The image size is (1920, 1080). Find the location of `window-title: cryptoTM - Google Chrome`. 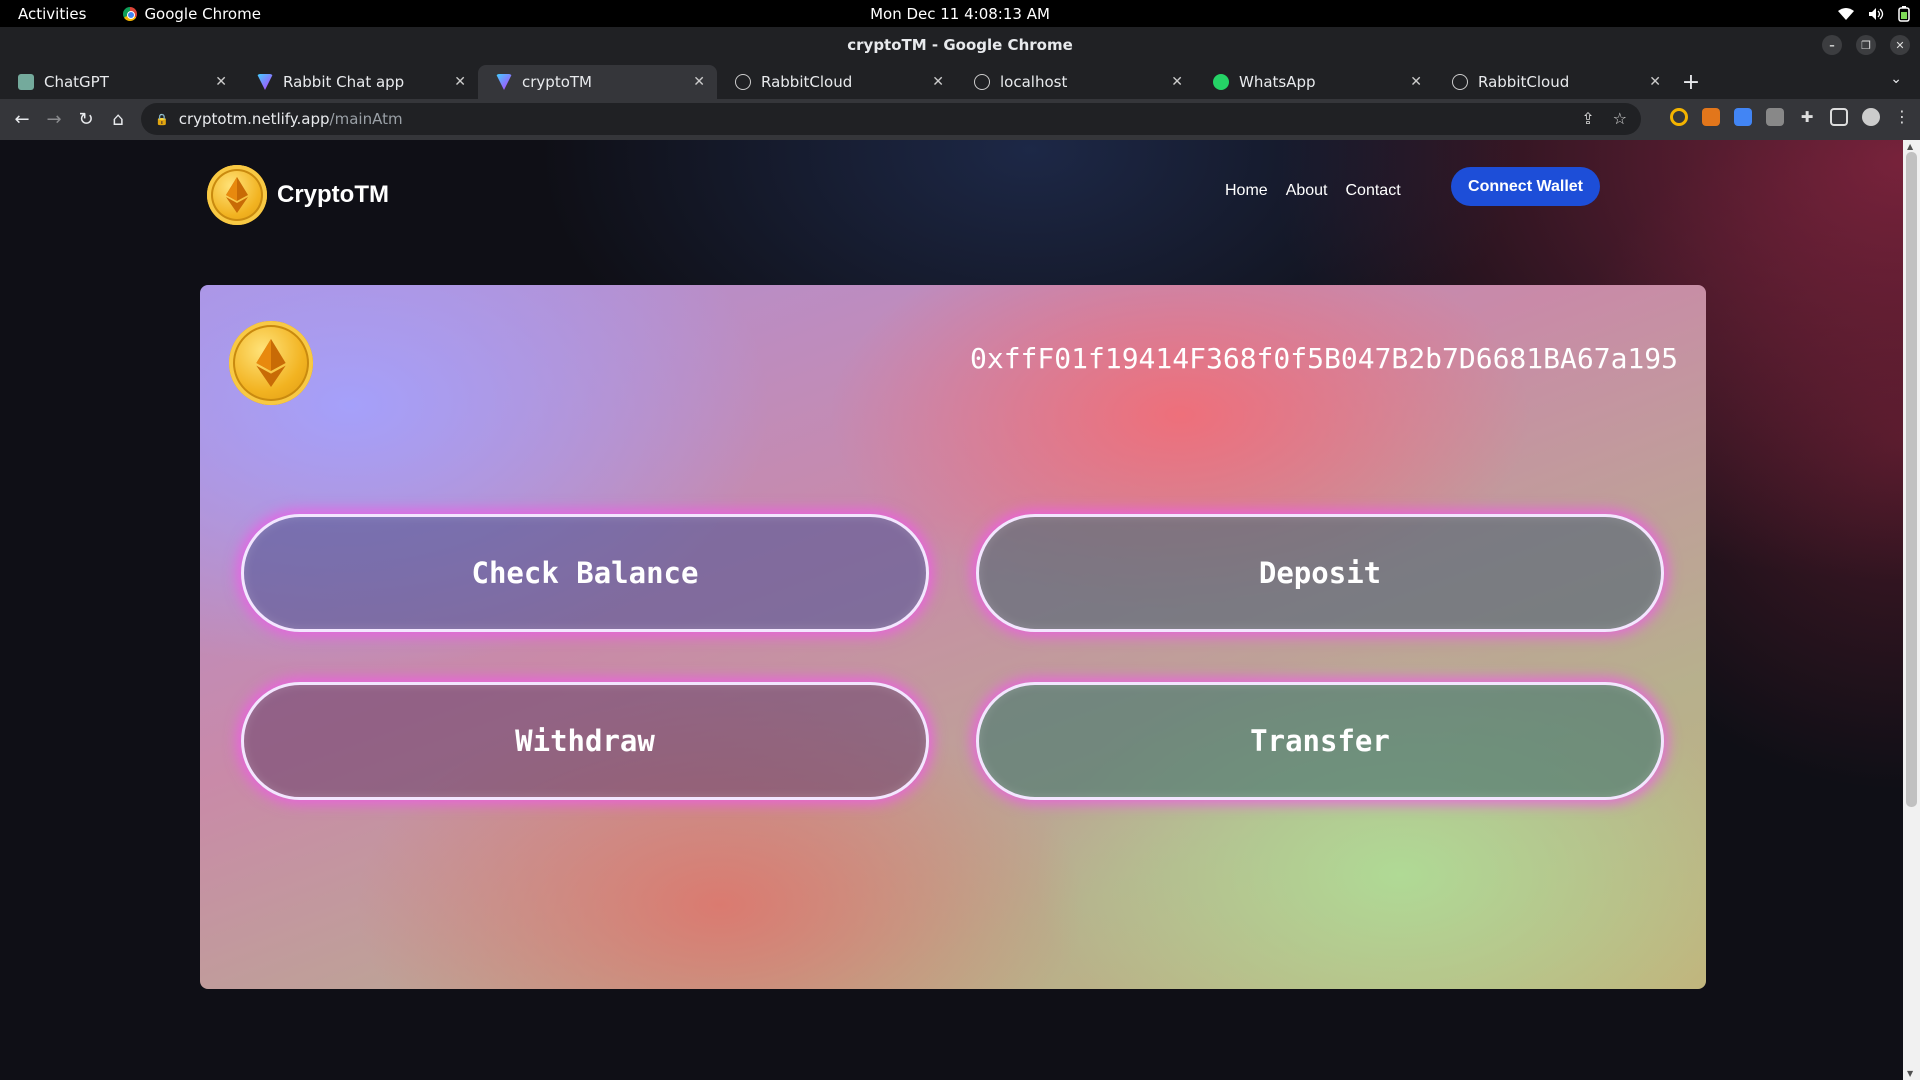

window-title: cryptoTM - Google Chrome is located at coordinates (960, 45).